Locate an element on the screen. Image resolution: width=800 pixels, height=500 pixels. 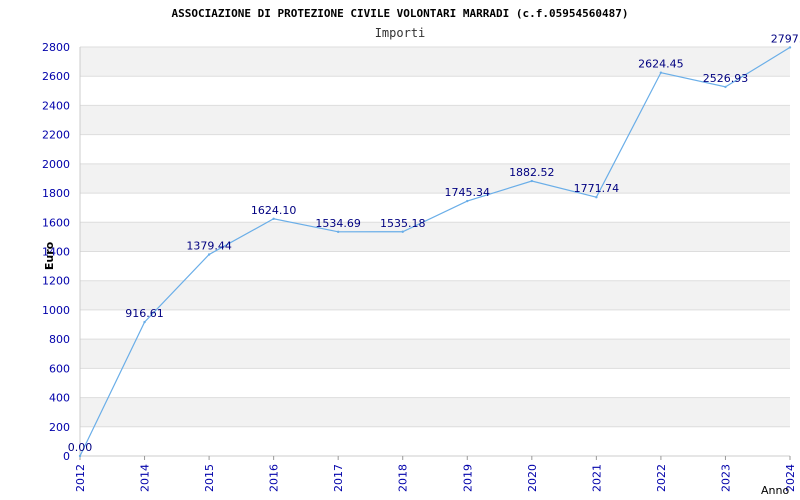
x-tick-label: 2012 is located at coordinates (80, 478).